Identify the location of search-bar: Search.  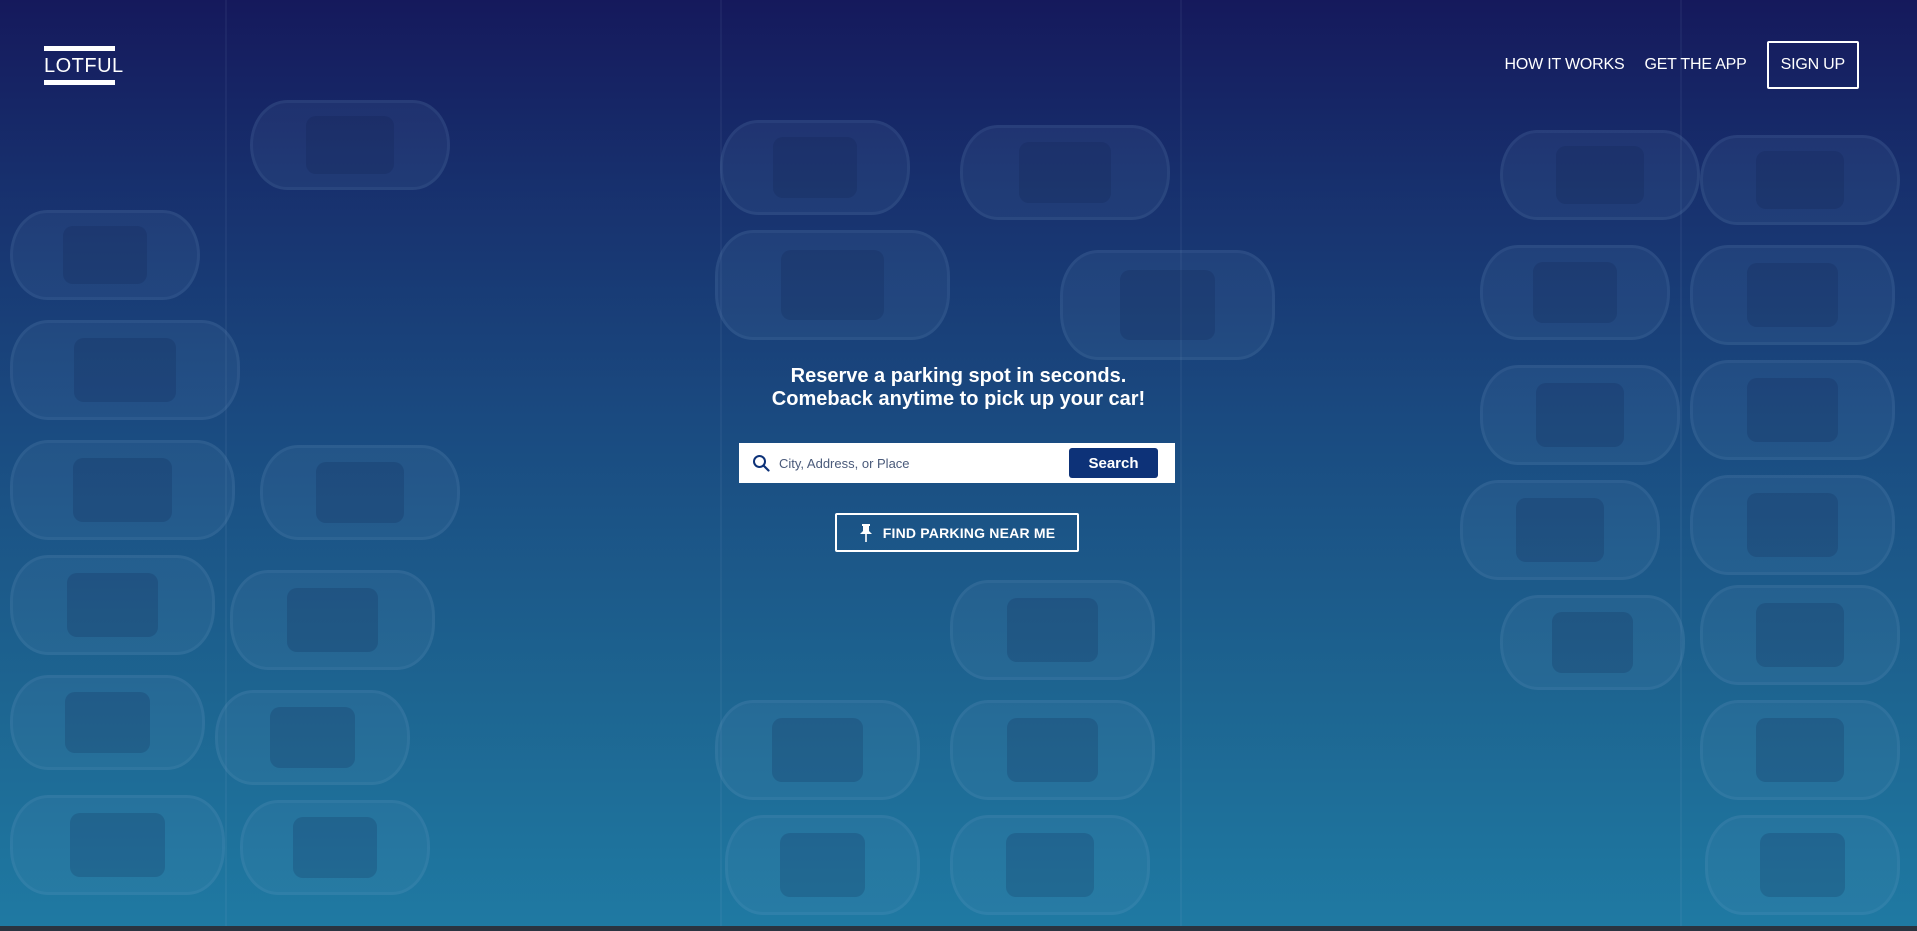
(957, 463).